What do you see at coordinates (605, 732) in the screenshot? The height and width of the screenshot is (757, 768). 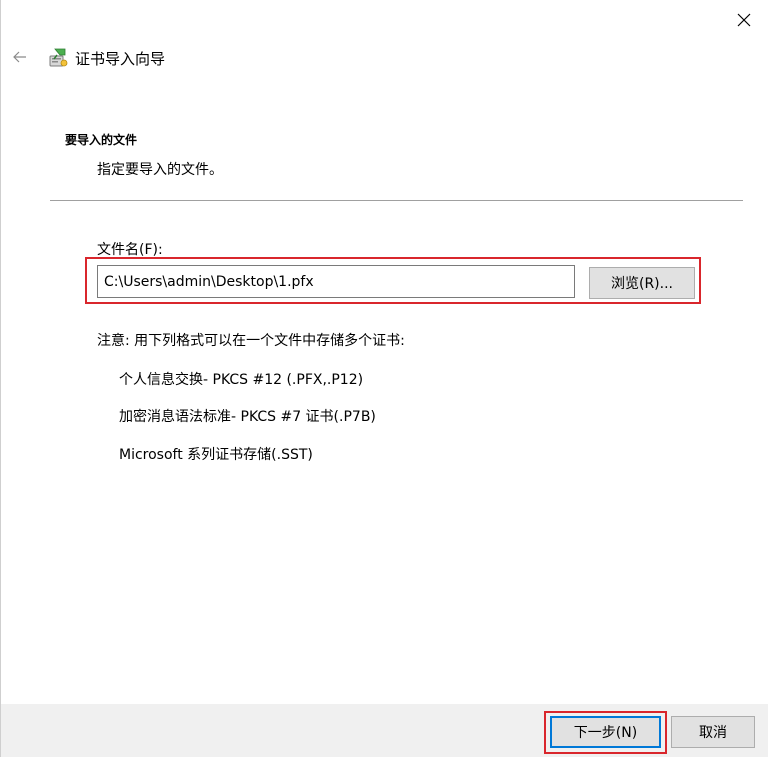 I see `next-button: 下一步(N)` at bounding box center [605, 732].